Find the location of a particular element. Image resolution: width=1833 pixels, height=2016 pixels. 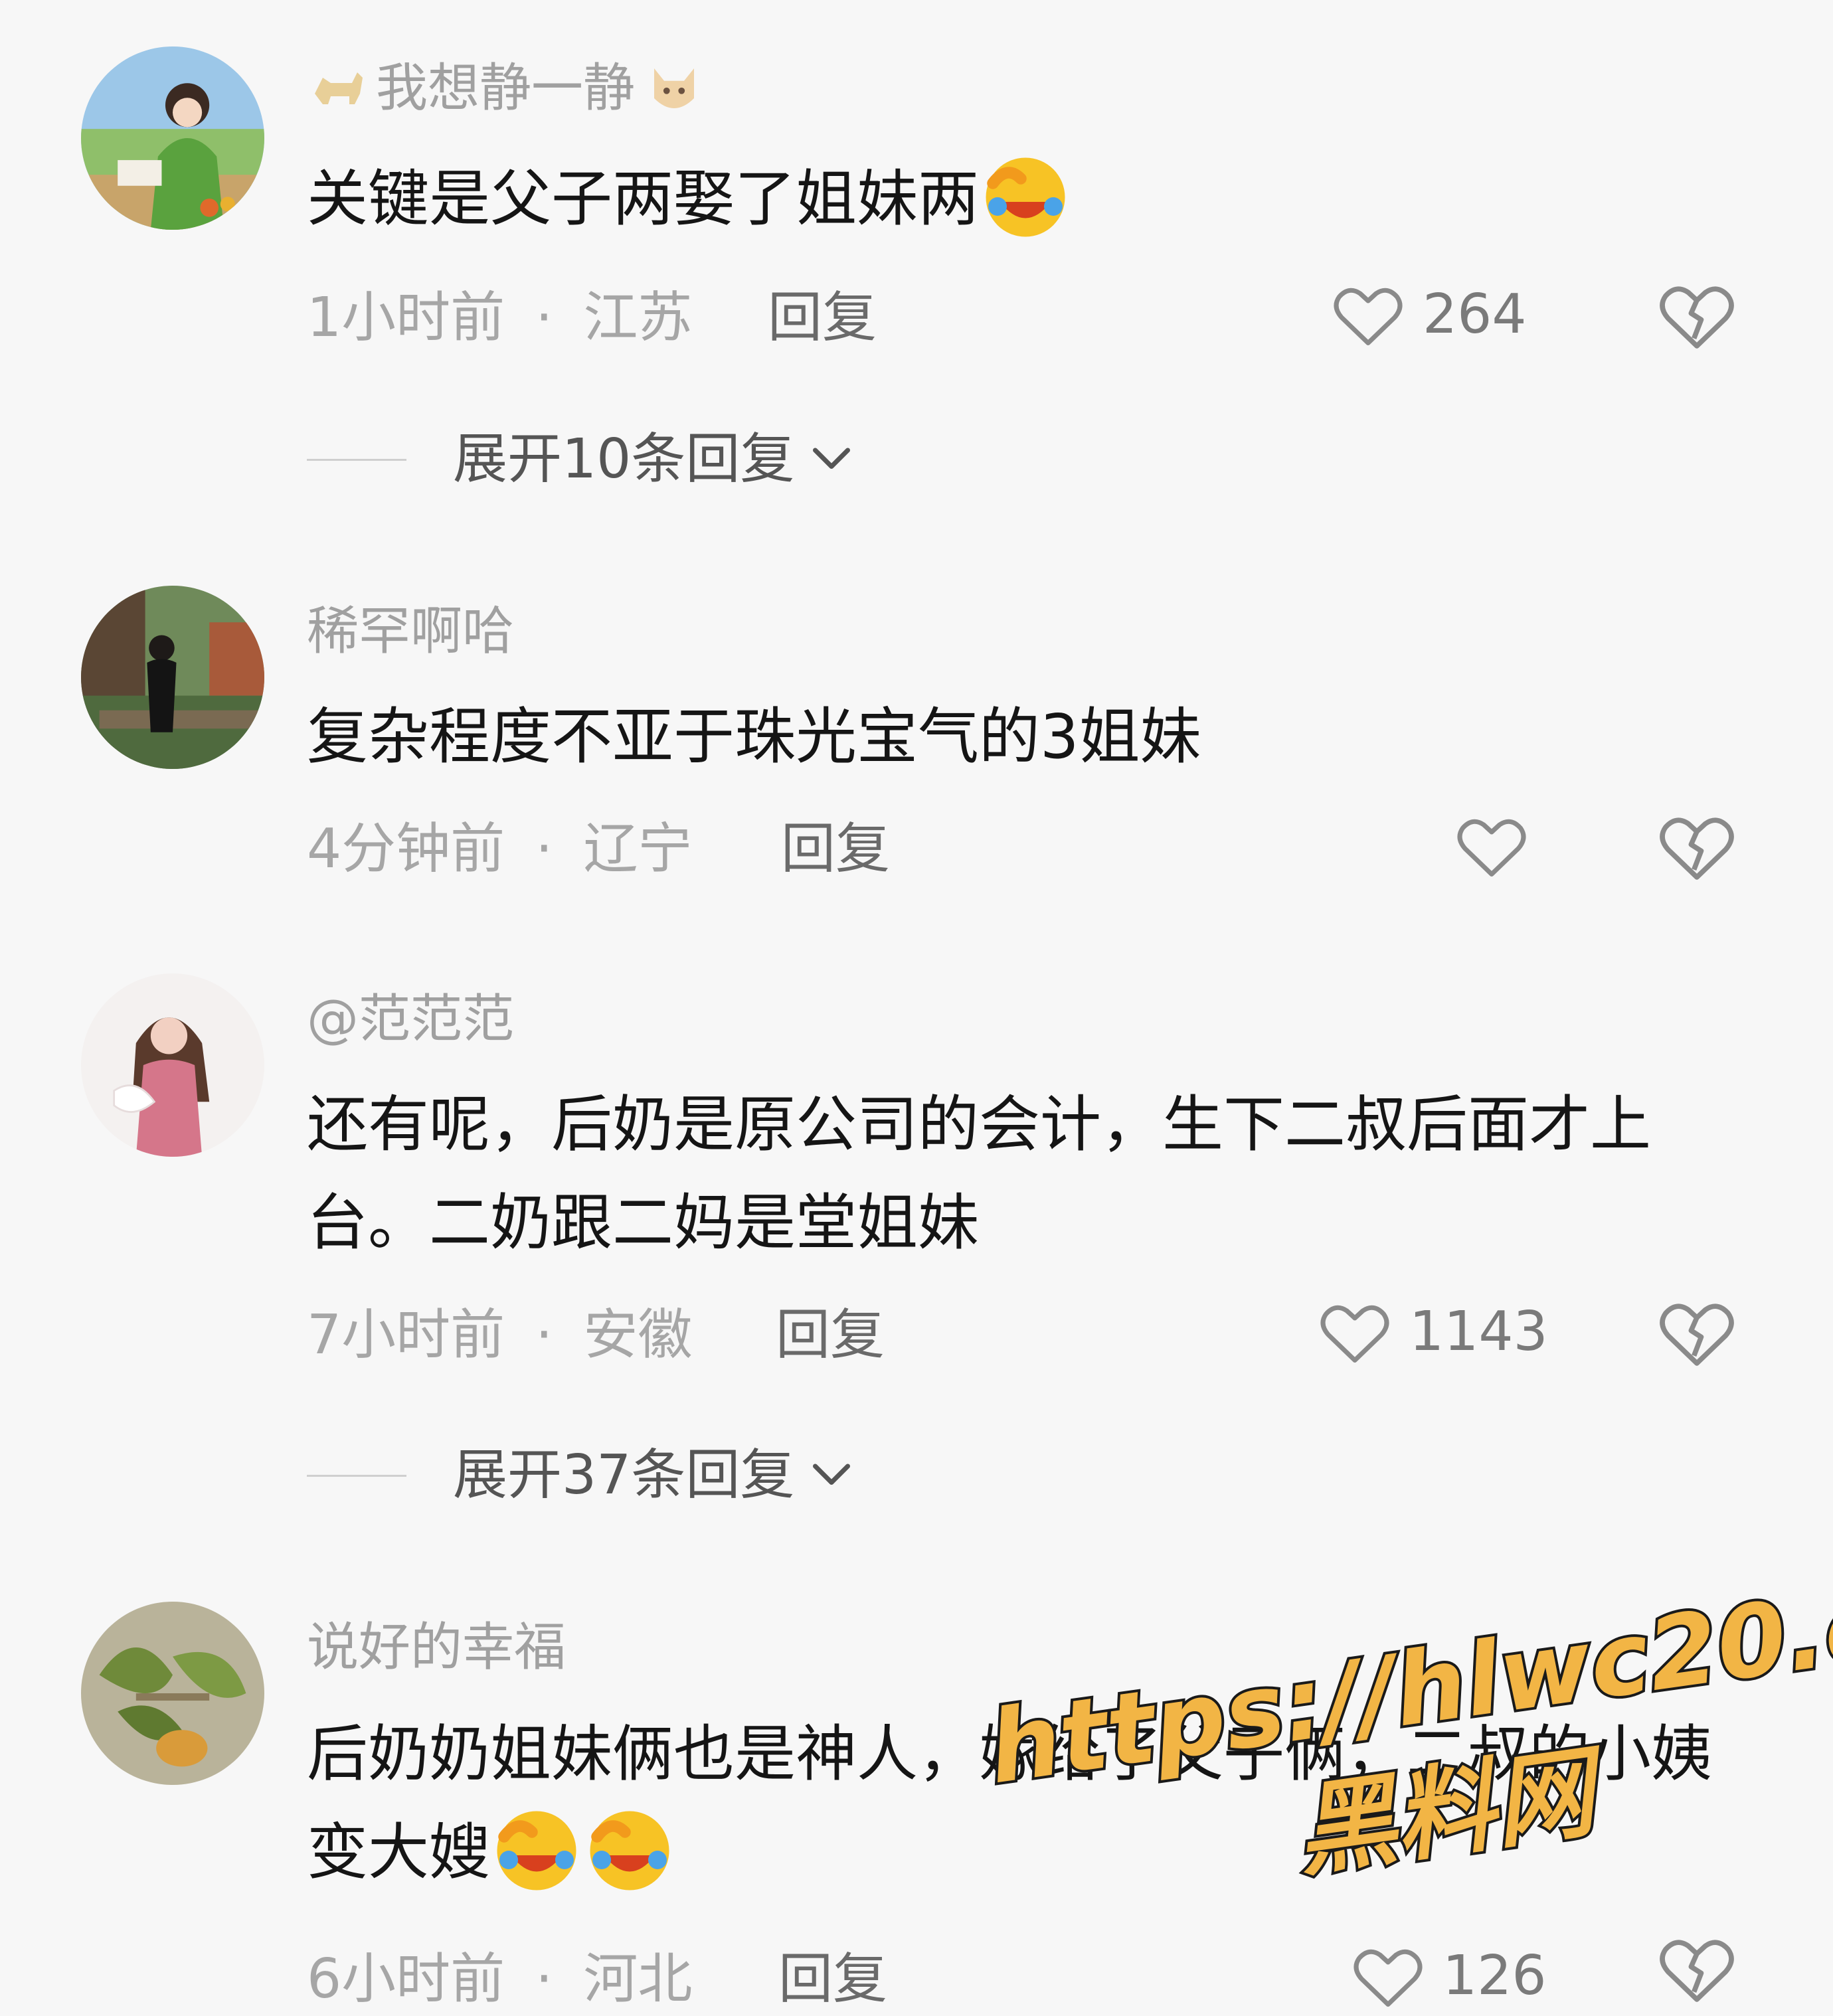

username: 我想静一静 is located at coordinates (505, 88).